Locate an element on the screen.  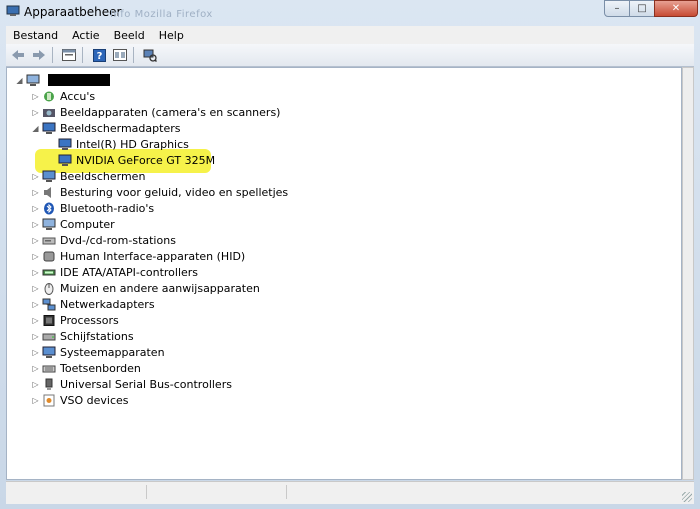
tree-item: ▷ VSO devices is located at coordinates (79, 400).